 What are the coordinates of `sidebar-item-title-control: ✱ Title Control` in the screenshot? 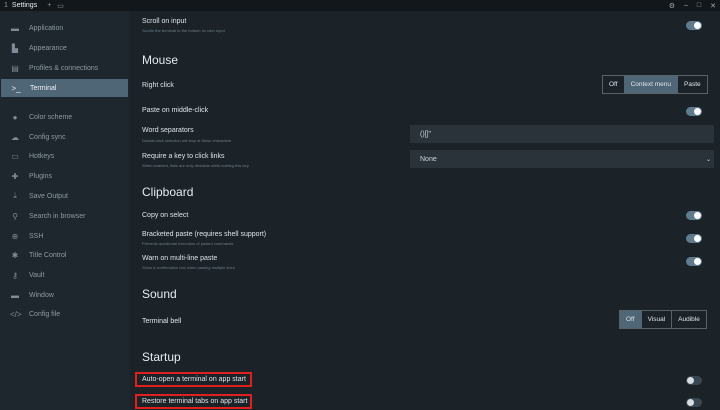 It's located at (64, 255).